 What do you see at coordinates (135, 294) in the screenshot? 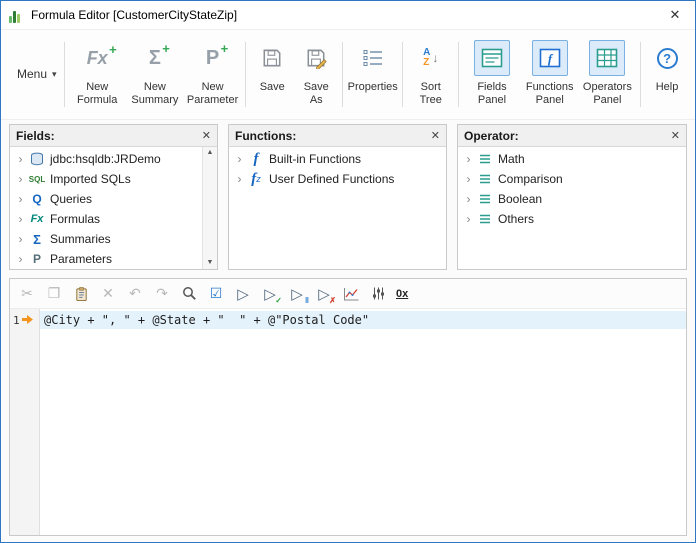
I see `undo-icon: ↶` at bounding box center [135, 294].